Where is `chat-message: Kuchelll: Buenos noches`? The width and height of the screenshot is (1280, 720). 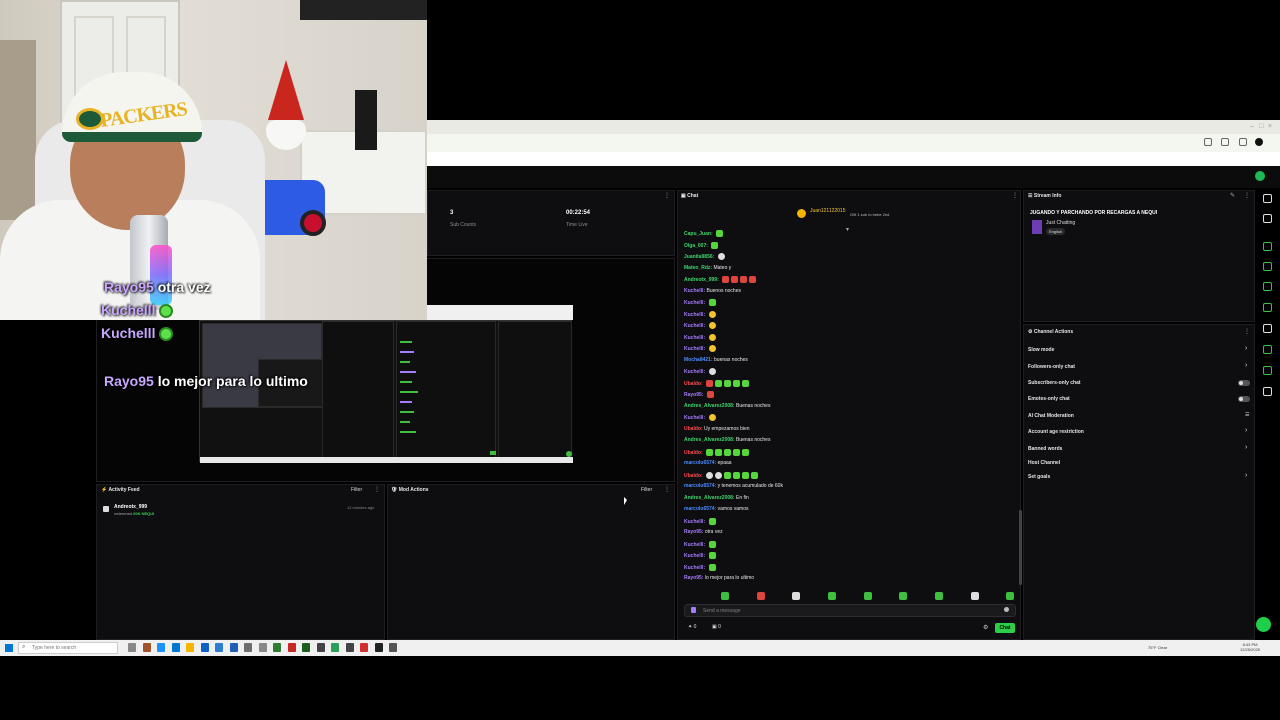
chat-message: Kuchelll: Buenos noches is located at coordinates (712, 291).